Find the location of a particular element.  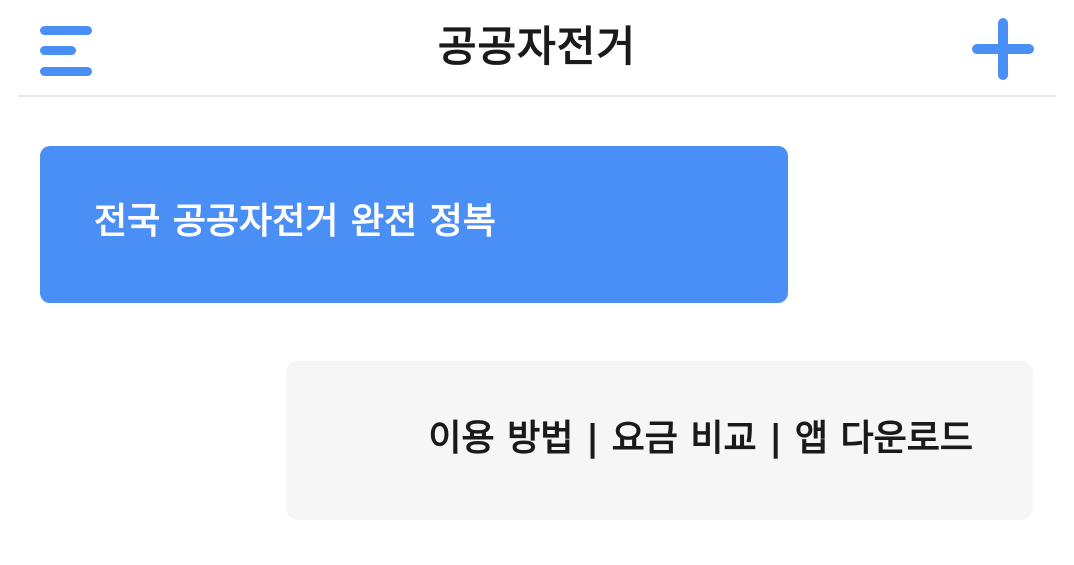

message-text: 이용 방법 | 요금 비교 | 앱 다운로드 is located at coordinates (700, 438).